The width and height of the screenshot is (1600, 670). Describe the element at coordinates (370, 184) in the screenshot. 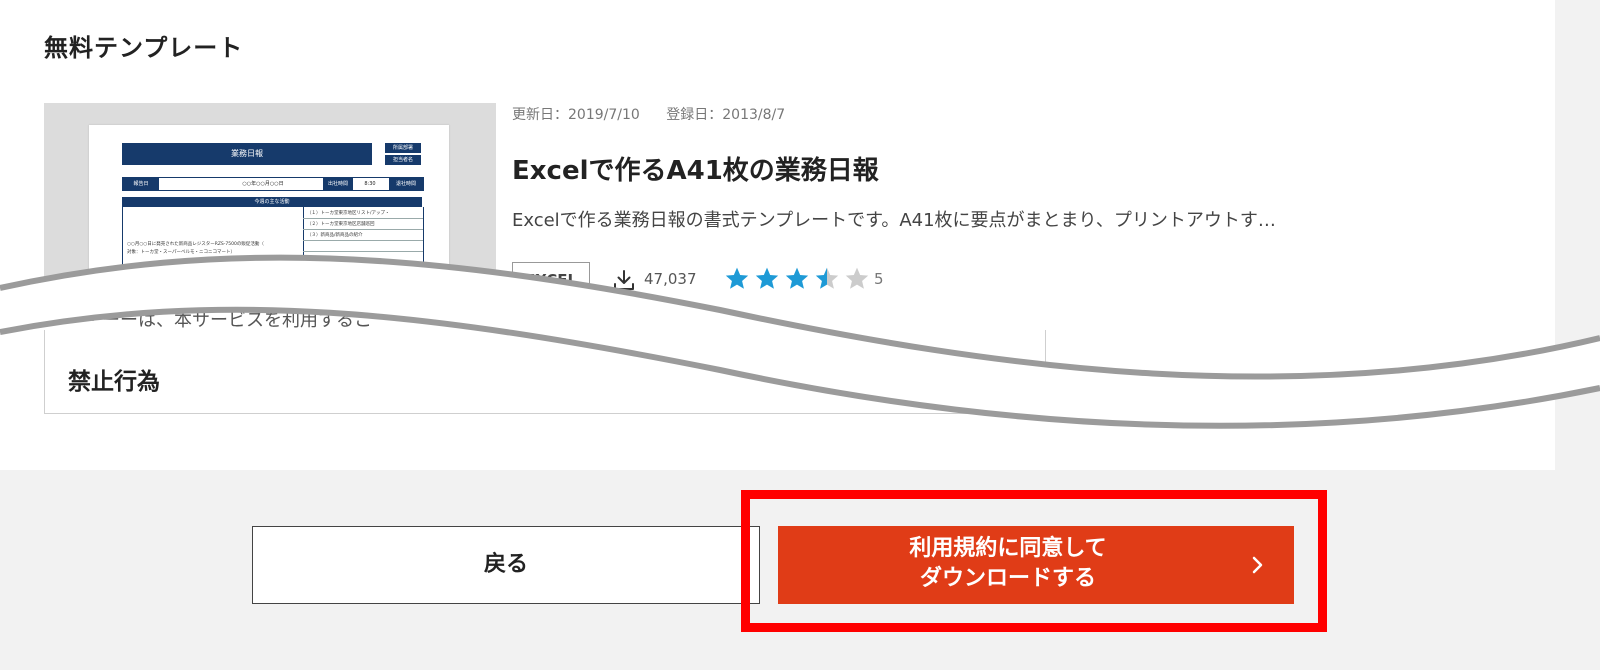

I see `thumbnail-row-value: 8:30` at that location.